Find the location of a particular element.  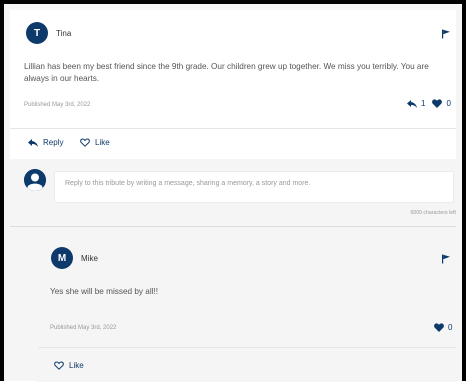

reply-author-name: Mike is located at coordinates (89, 258).